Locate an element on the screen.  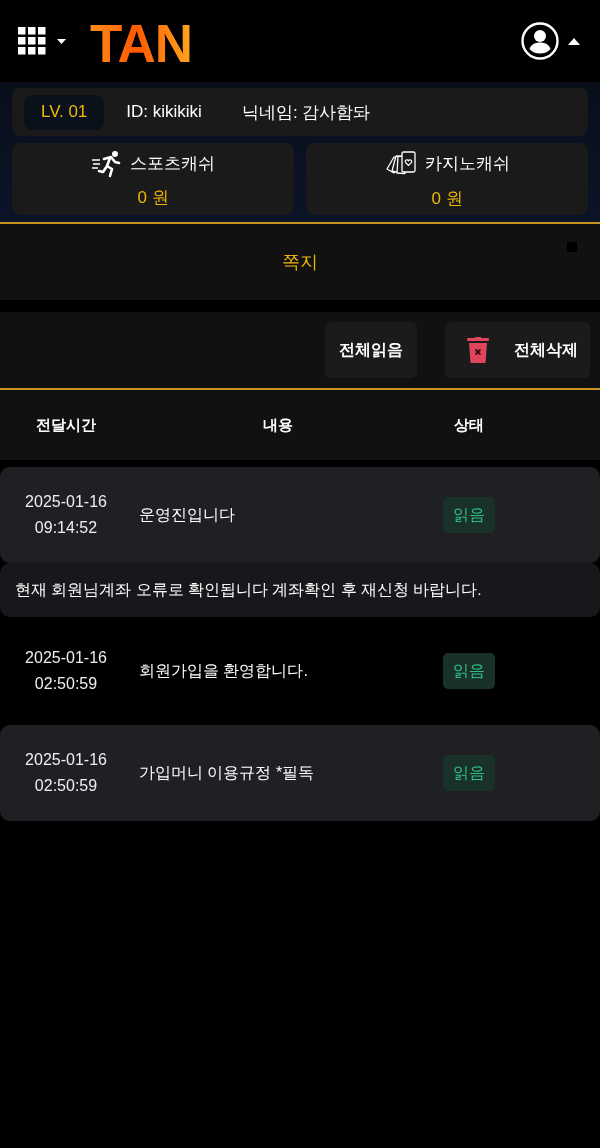
wallet-label: 스포츠캐쉬 is located at coordinates (172, 164).